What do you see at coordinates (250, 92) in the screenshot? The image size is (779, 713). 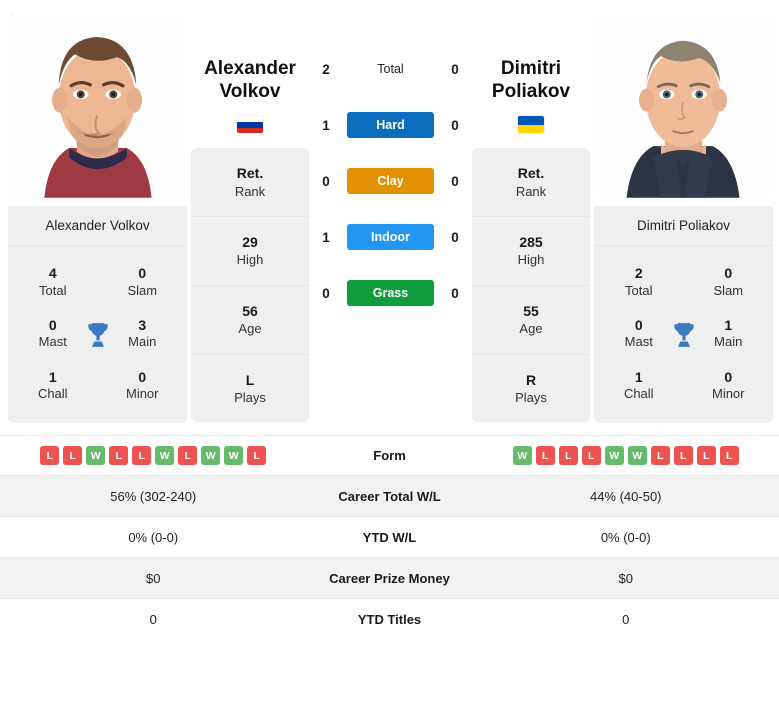 I see `left-player-last-name: Volkov` at bounding box center [250, 92].